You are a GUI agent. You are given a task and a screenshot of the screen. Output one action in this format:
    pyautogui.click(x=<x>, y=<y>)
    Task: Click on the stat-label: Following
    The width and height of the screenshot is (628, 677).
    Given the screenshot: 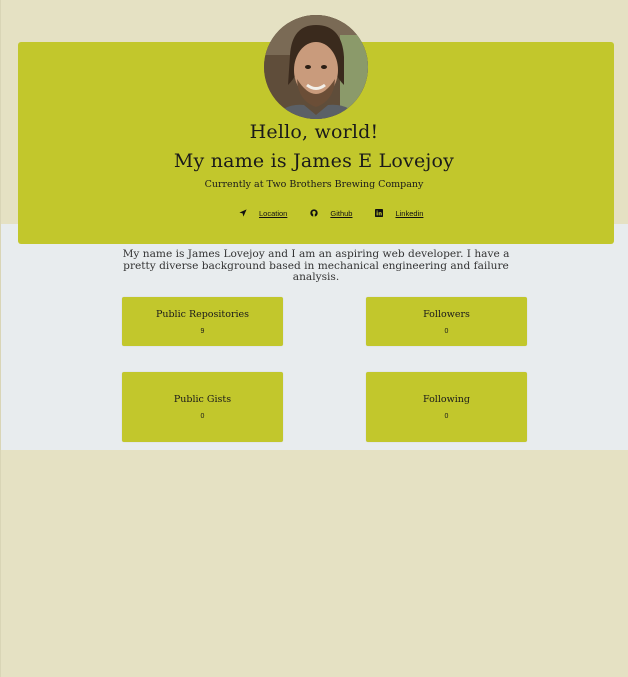 What is the action you would take?
    pyautogui.click(x=446, y=399)
    